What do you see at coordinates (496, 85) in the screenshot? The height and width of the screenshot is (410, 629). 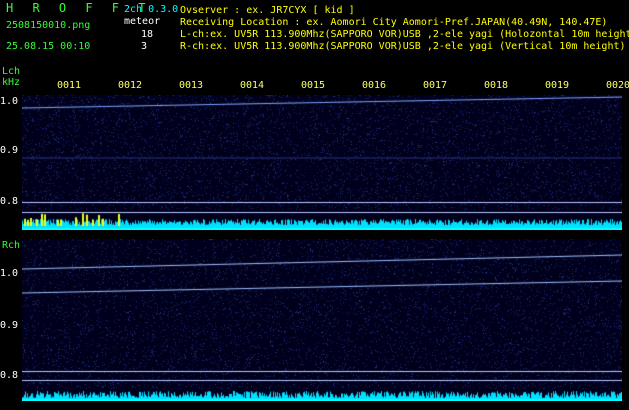 I see `time-tick-label: 0018` at bounding box center [496, 85].